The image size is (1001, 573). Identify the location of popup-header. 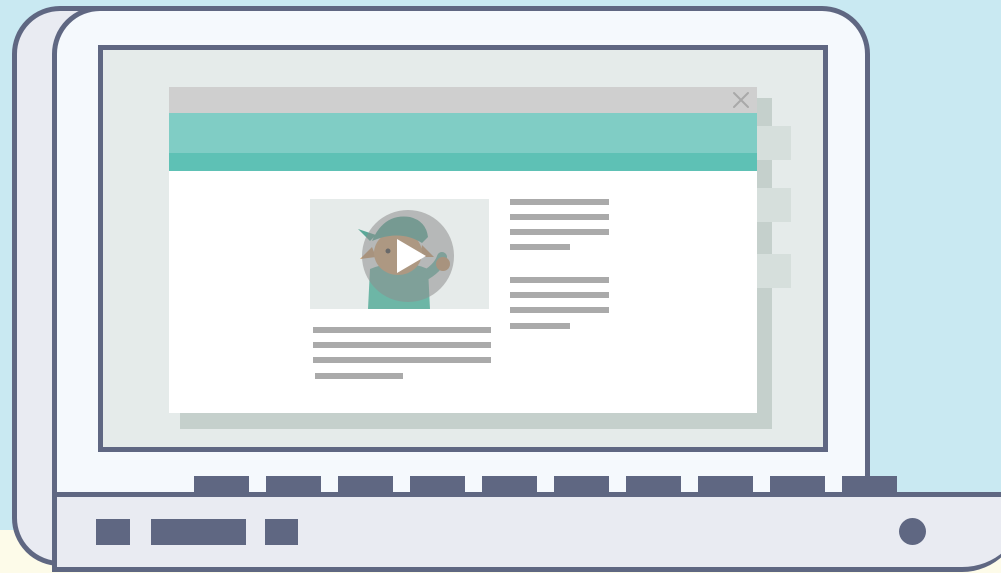
(463, 100).